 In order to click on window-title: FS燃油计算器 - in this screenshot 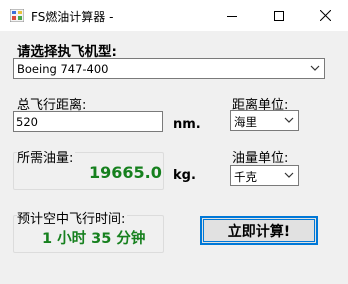, I will do `click(72, 17)`.